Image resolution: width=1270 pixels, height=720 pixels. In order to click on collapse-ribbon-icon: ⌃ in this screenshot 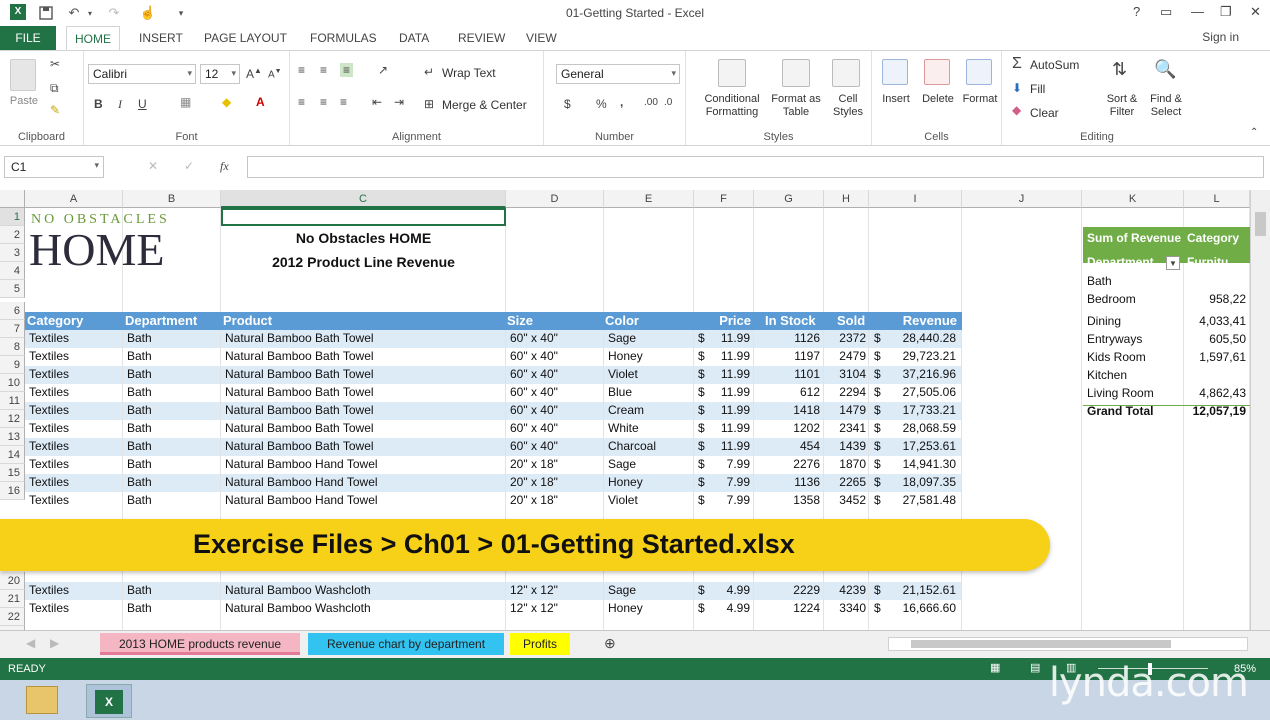, I will do `click(1254, 132)`.